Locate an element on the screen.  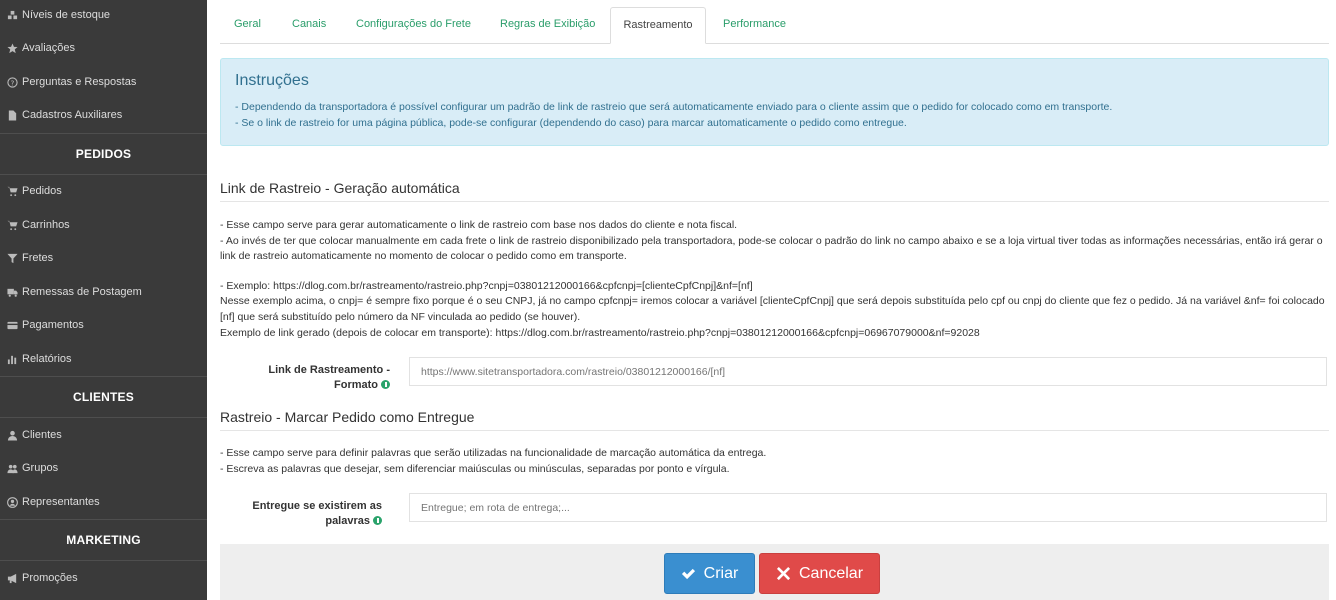
label-line: Link de Rastreamento - is located at coordinates (329, 370).